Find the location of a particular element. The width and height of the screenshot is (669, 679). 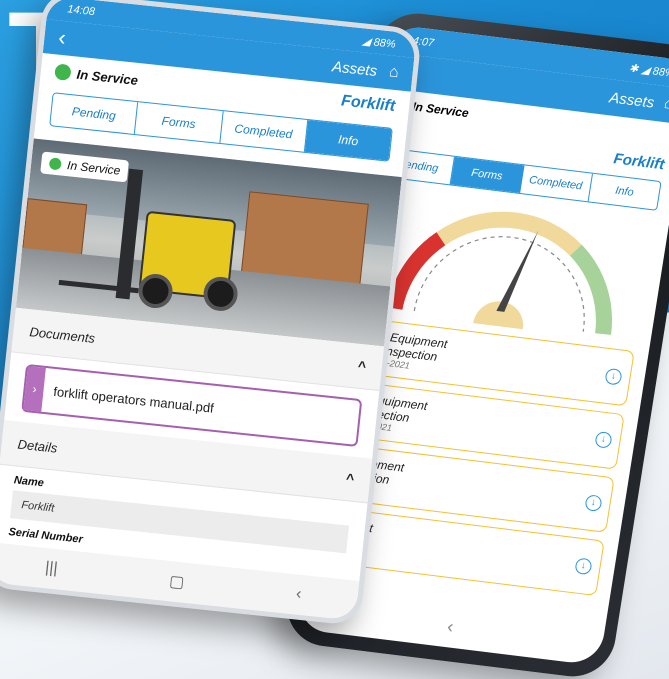

status-indicator: In Service is located at coordinates (96, 75).